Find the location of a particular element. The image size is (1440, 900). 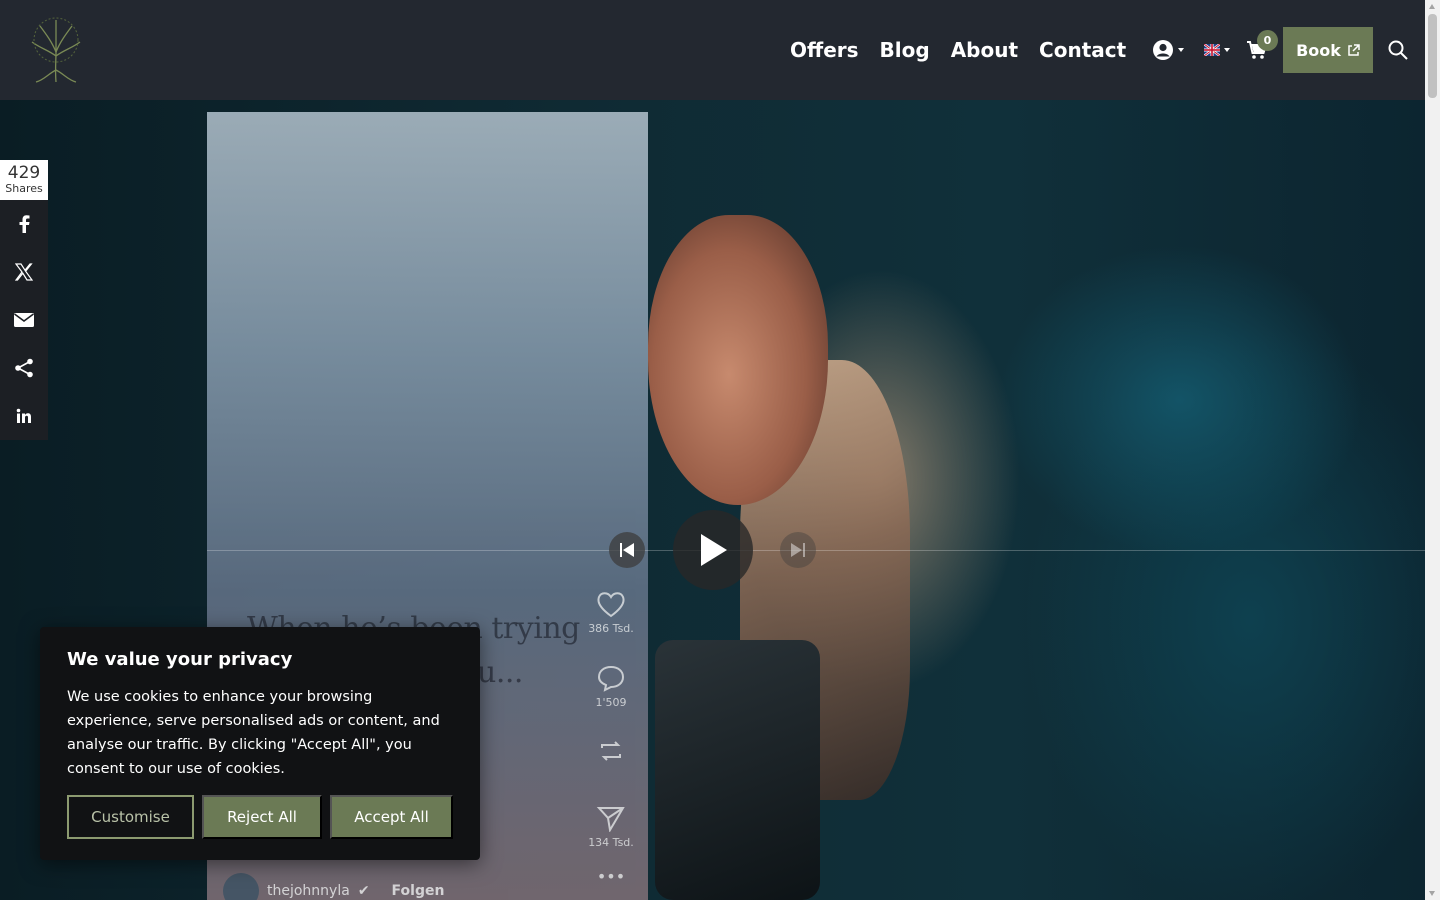

accept-all-button: Accept All is located at coordinates (391, 817).